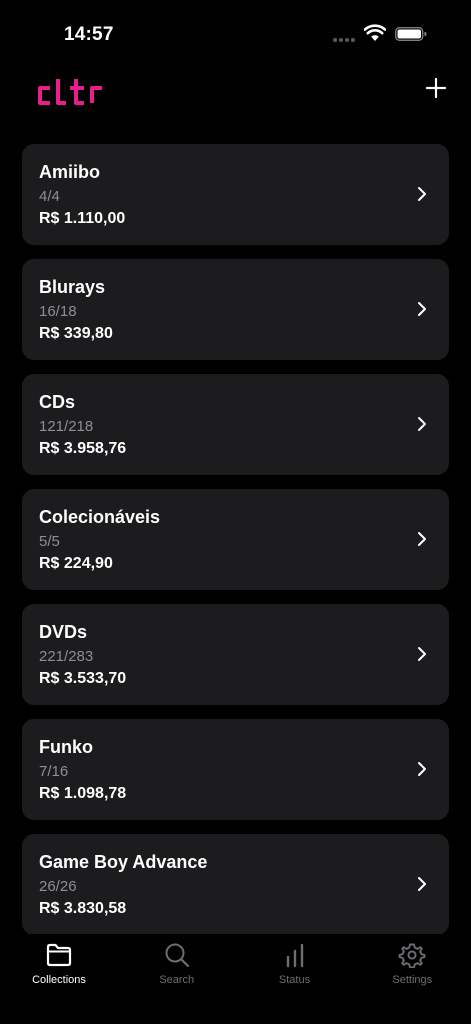 This screenshot has width=471, height=1024. Describe the element at coordinates (76, 563) in the screenshot. I see `collection-value: R$ 224,90` at that location.